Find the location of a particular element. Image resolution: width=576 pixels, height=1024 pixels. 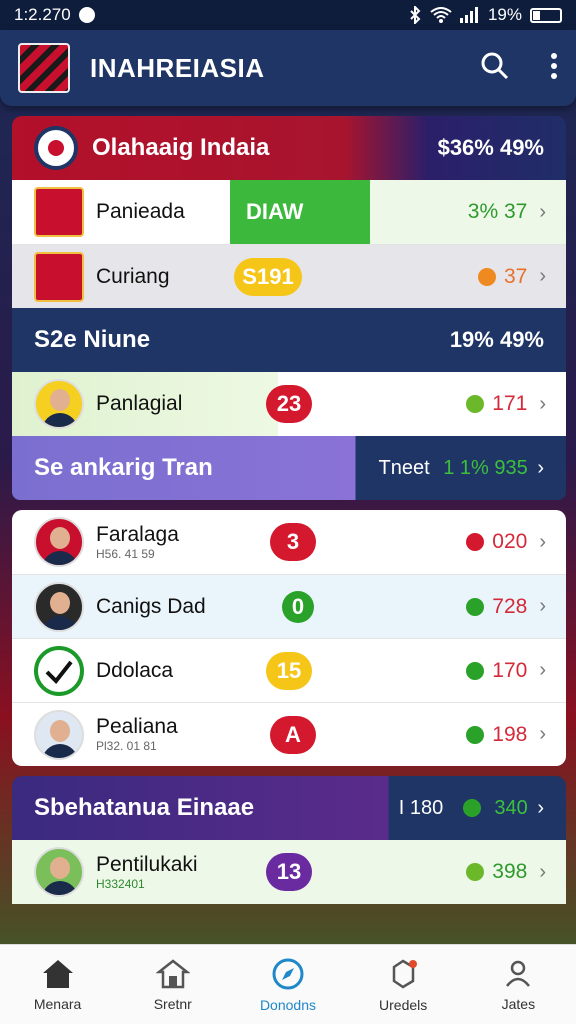

nav-label: Menara is located at coordinates (57, 1003).